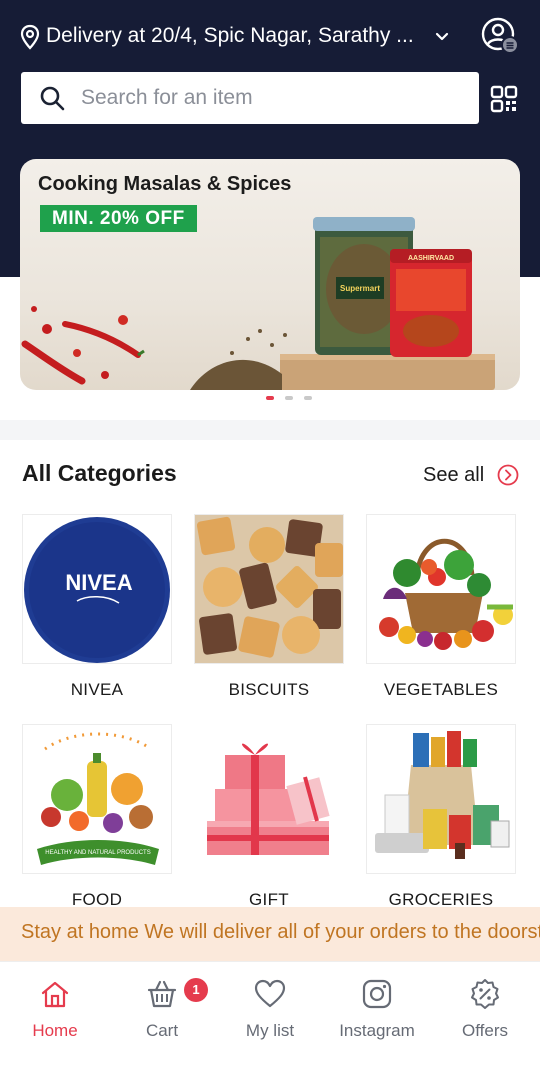 The height and width of the screenshot is (1066, 540). Describe the element at coordinates (162, 1030) in the screenshot. I see `nav-label: Cart` at that location.